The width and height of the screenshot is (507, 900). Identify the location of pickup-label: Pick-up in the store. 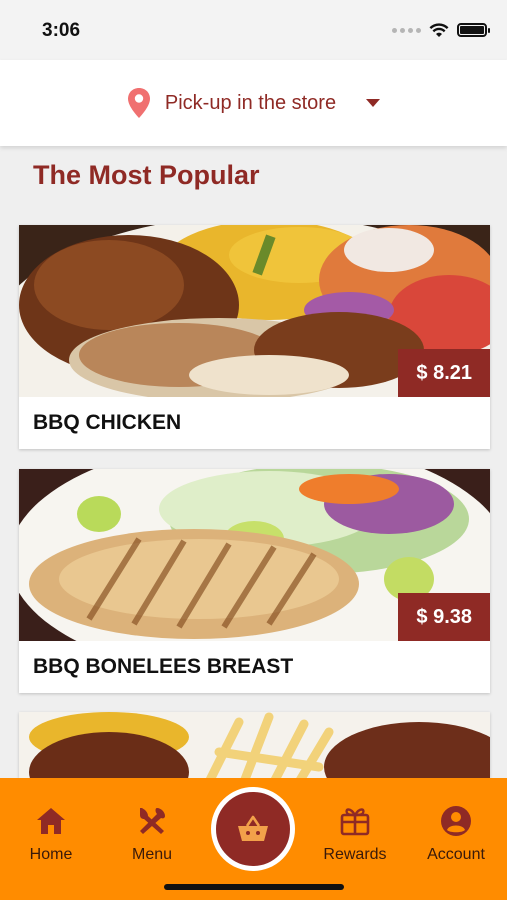
(250, 102).